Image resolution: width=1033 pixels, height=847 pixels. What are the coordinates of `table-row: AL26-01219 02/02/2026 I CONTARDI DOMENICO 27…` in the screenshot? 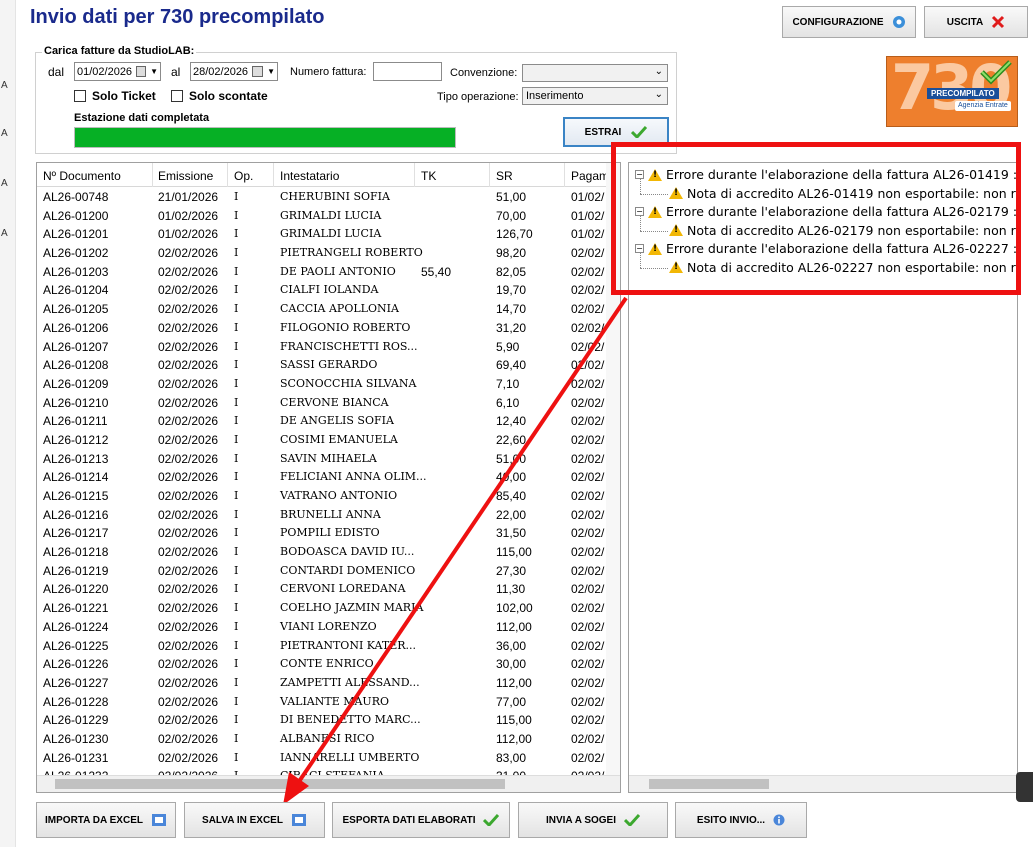 It's located at (328, 570).